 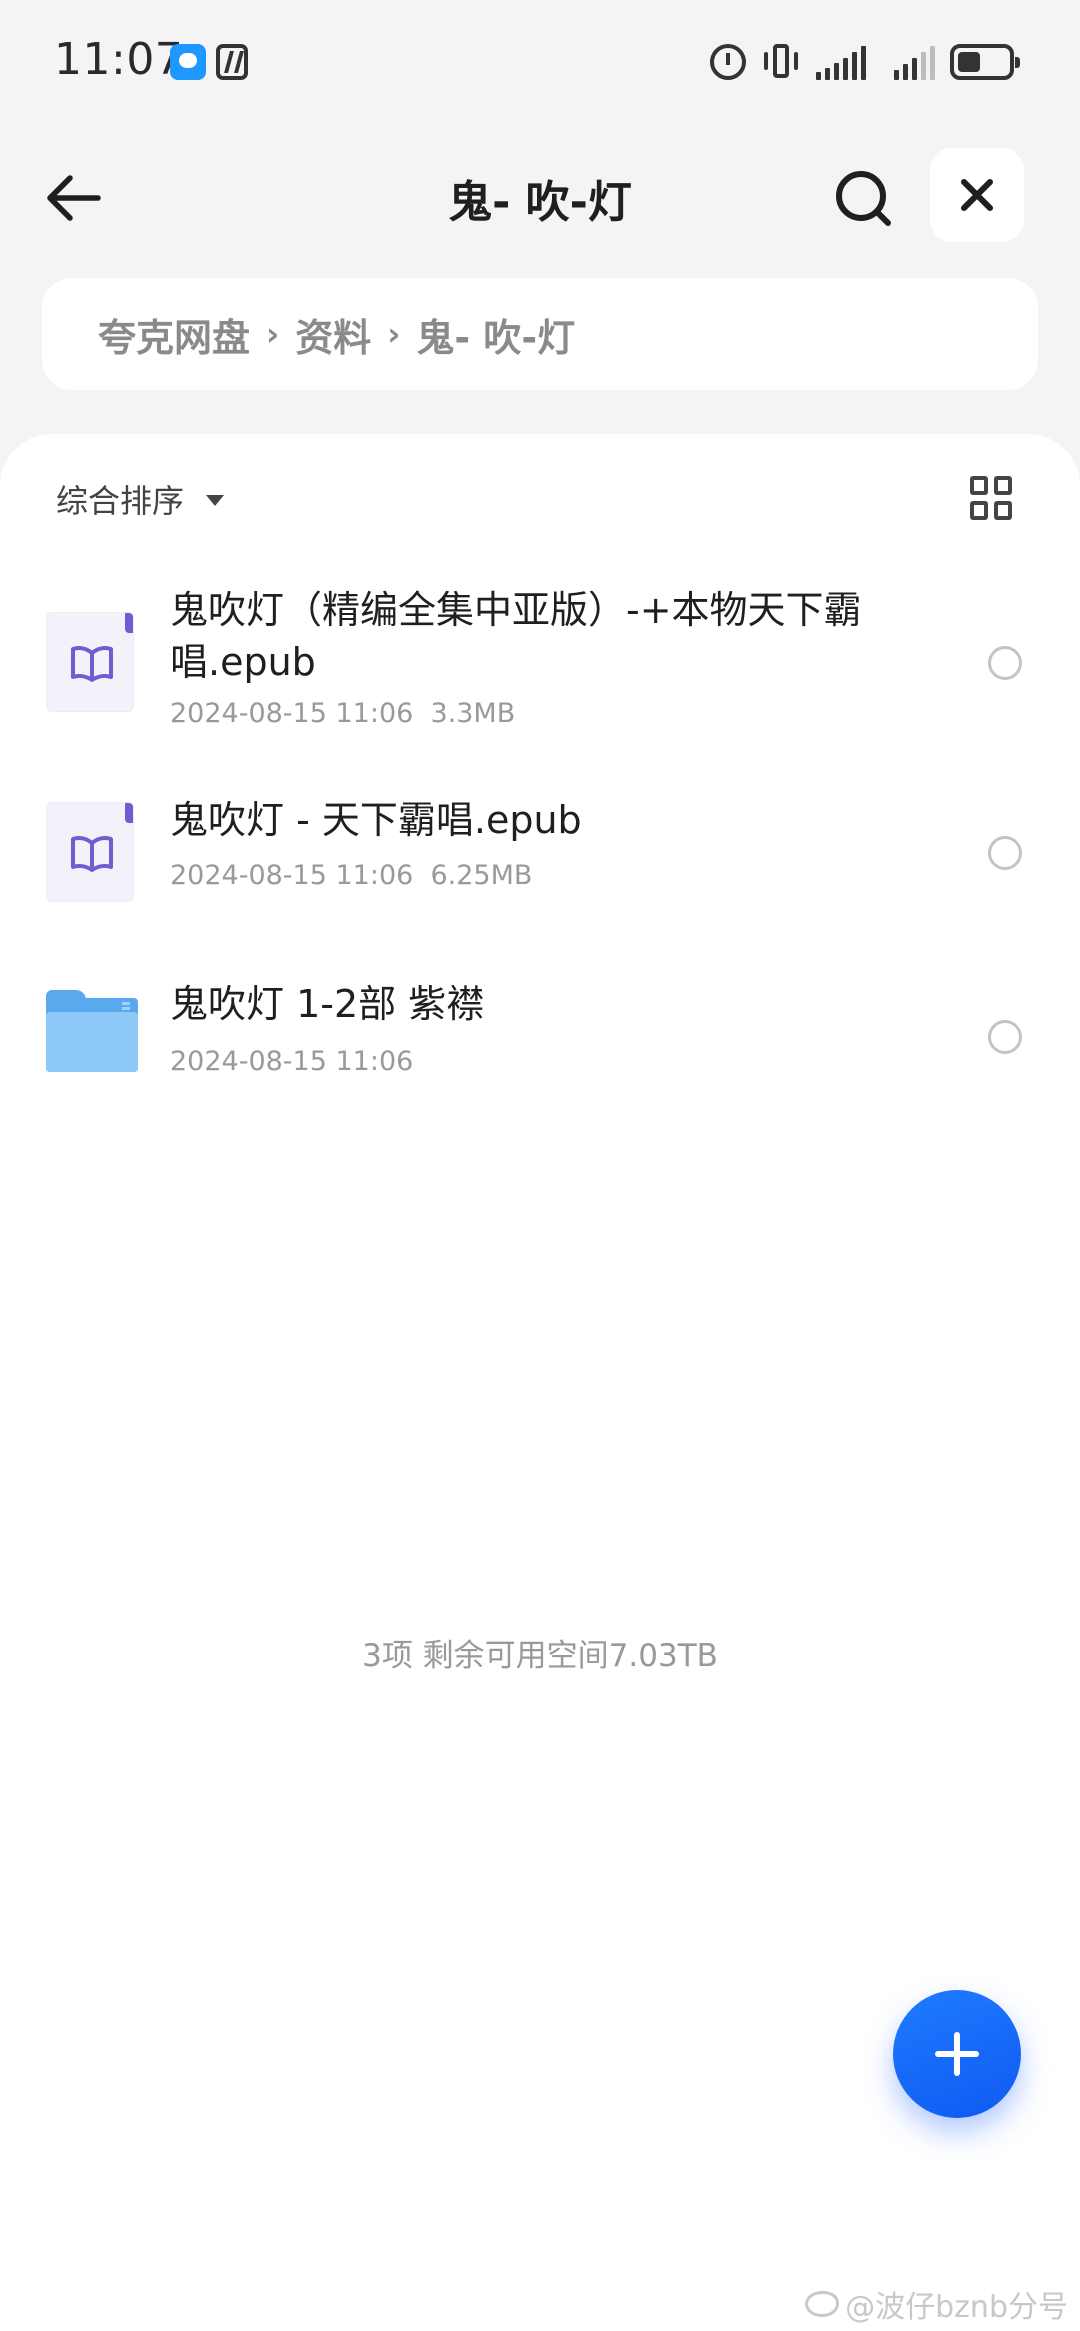 I want to click on grid-view-button, so click(x=992, y=498).